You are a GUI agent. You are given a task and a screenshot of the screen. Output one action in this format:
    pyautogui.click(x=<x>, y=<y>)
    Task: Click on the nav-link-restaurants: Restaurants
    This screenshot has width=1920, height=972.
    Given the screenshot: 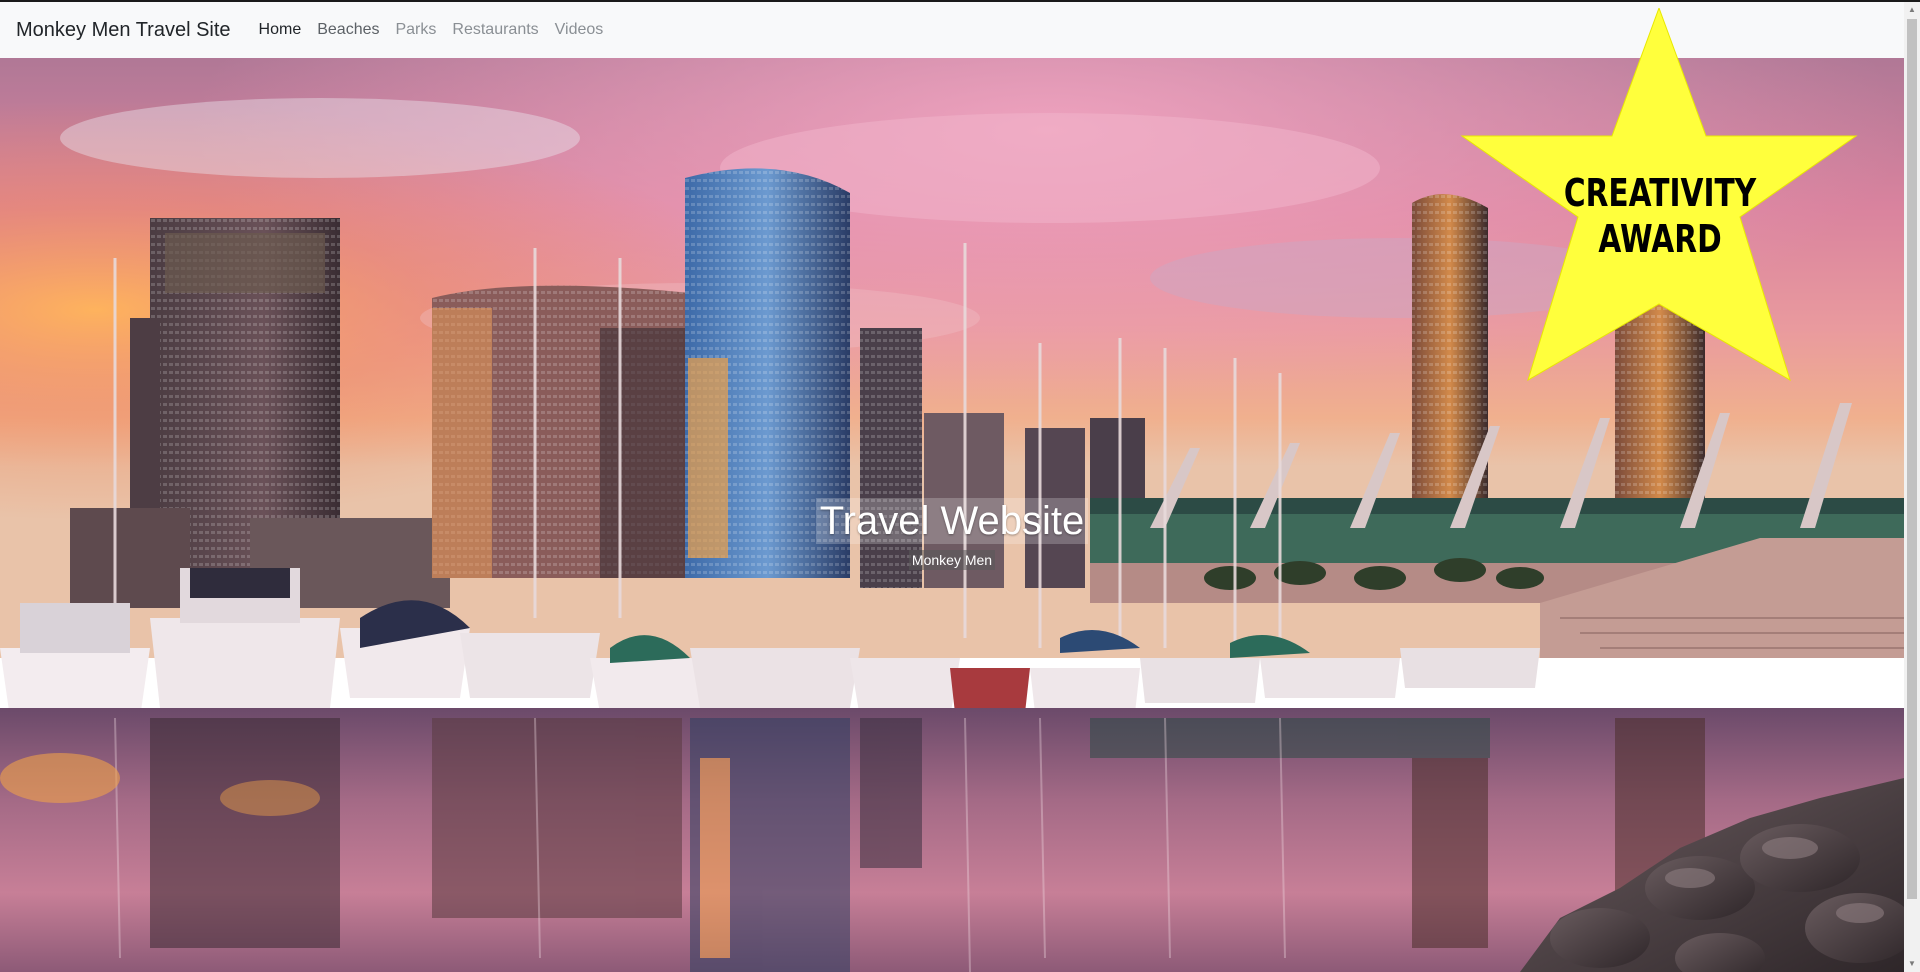 What is the action you would take?
    pyautogui.click(x=495, y=30)
    